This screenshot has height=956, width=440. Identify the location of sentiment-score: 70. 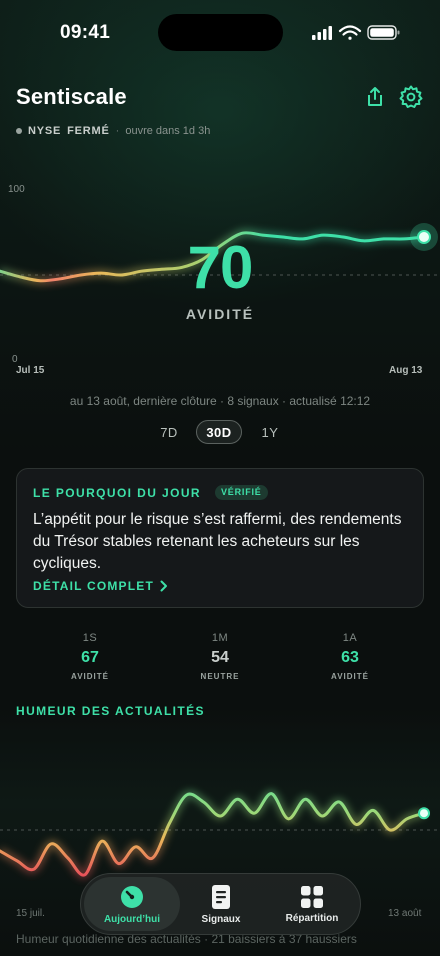
(220, 267).